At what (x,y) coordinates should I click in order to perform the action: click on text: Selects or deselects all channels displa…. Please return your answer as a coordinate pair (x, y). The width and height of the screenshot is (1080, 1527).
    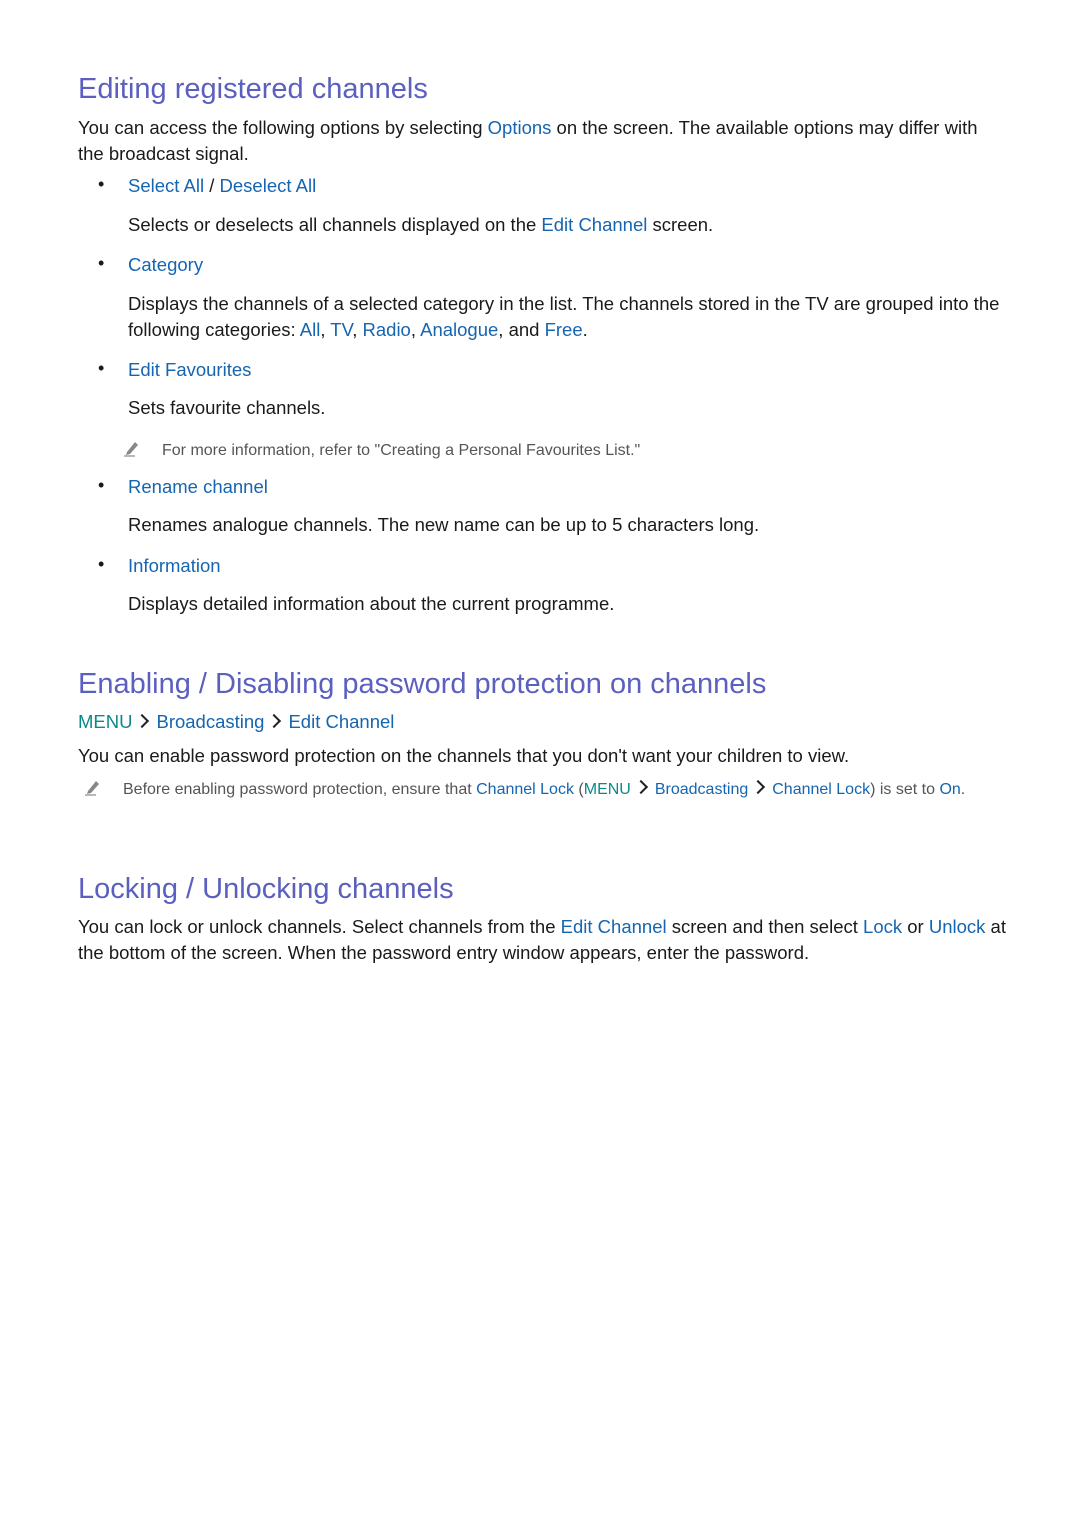
    Looking at the image, I should click on (335, 224).